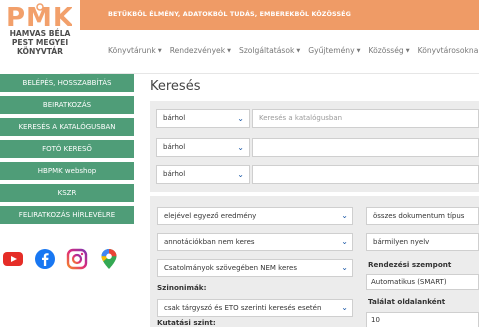 The height and width of the screenshot is (327, 479). I want to click on nav-rendezvenyek: Rendezvények ▼, so click(200, 50).